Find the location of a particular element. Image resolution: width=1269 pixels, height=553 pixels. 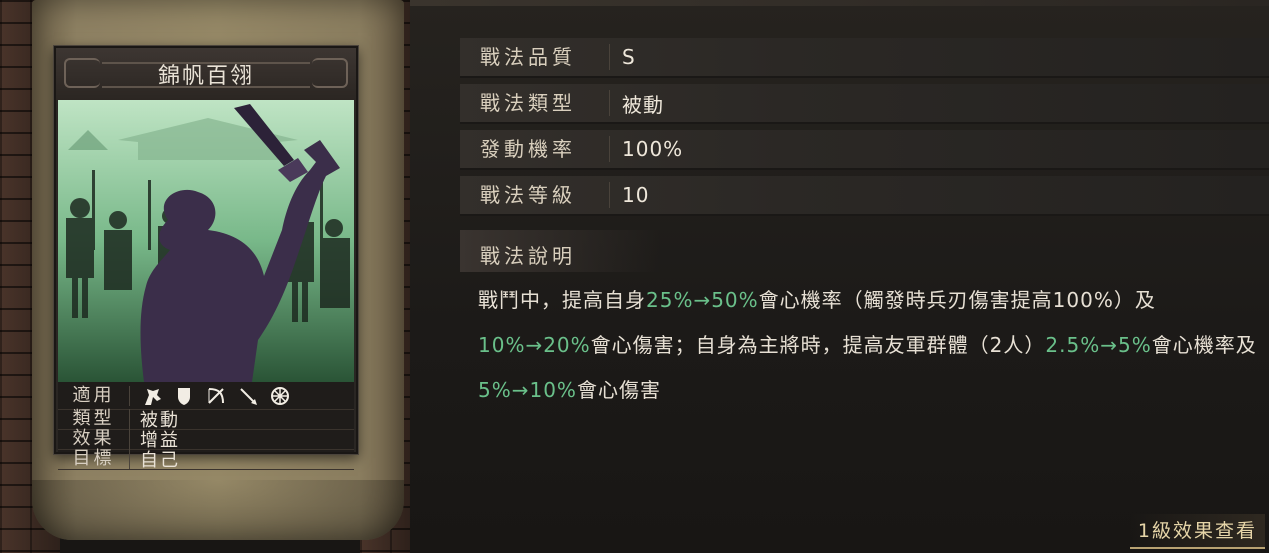

quality-value: S is located at coordinates (629, 57).